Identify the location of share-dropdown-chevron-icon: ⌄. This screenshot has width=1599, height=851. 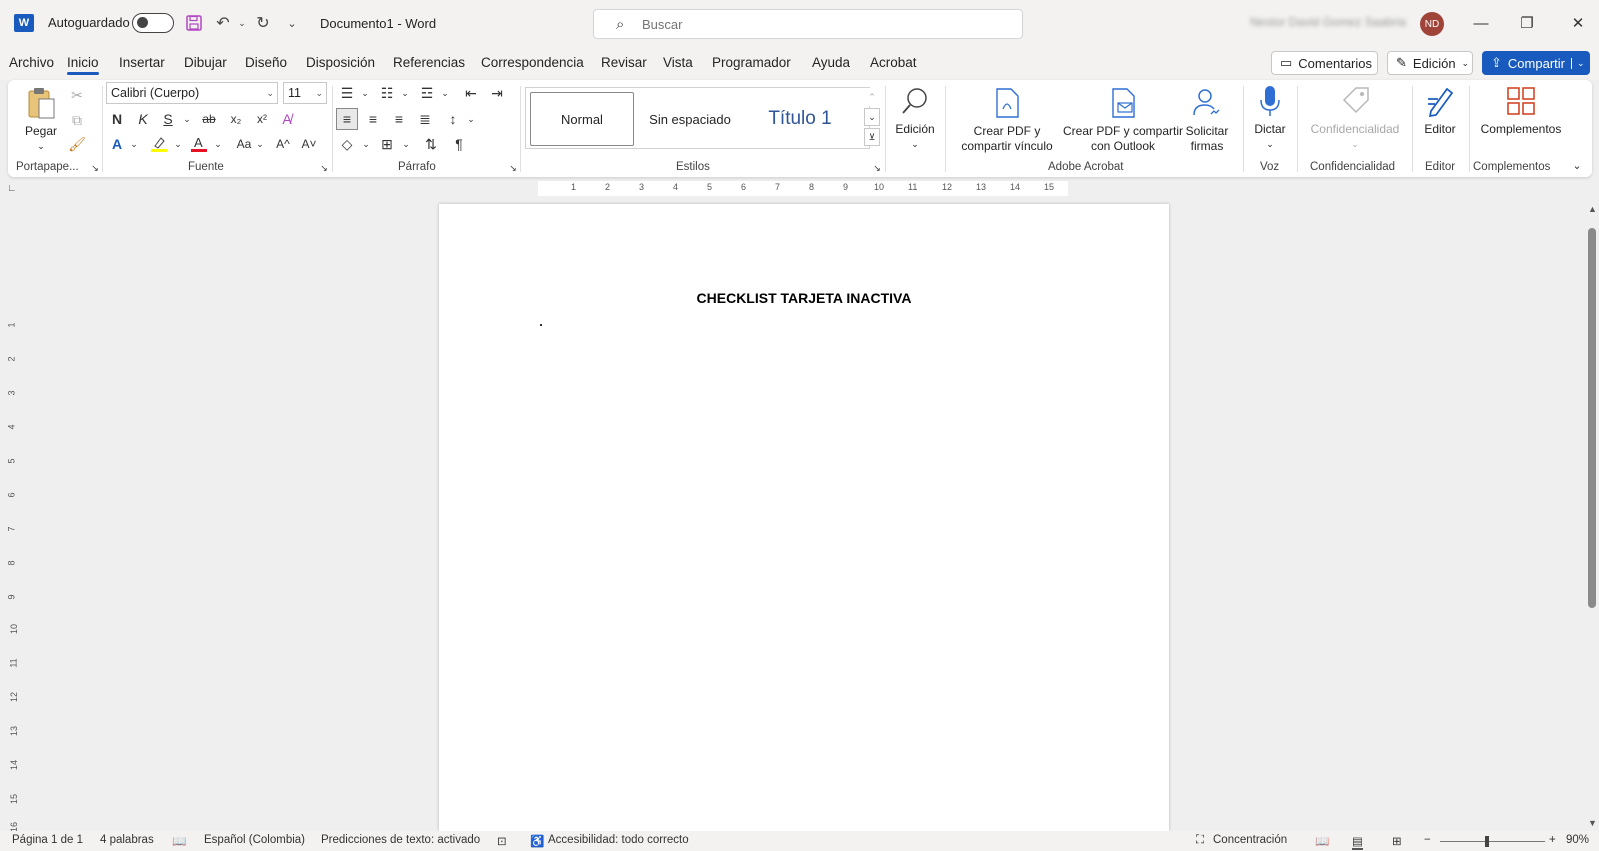
(1577, 63).